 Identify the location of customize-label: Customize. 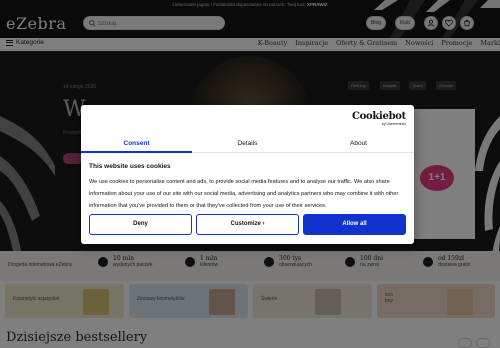
(245, 224).